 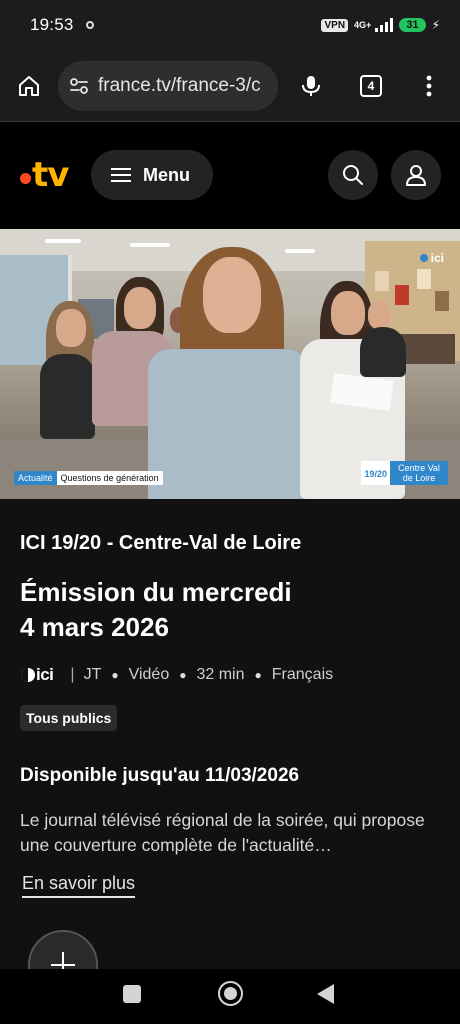 What do you see at coordinates (335, 25) in the screenshot?
I see `vpn-badge: VPN` at bounding box center [335, 25].